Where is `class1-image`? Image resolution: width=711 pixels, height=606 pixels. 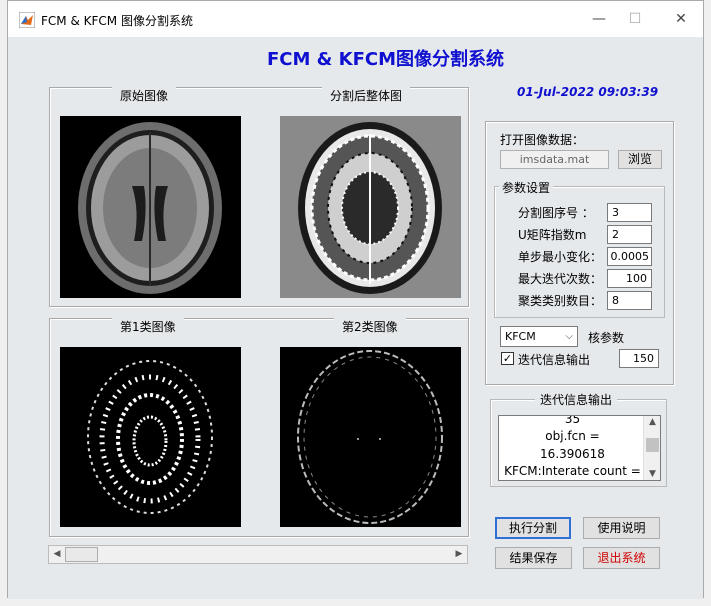 class1-image is located at coordinates (150, 437).